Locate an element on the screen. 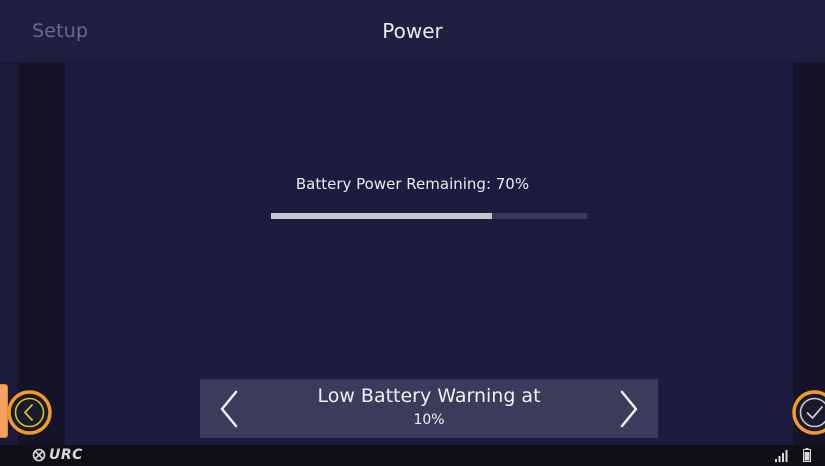 This screenshot has height=466, width=825. check-circle-icon is located at coordinates (808, 412).